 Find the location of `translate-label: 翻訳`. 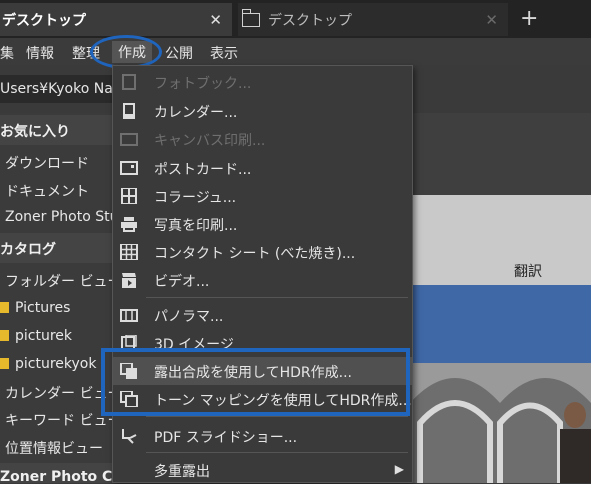

translate-label: 翻訳 is located at coordinates (528, 271).